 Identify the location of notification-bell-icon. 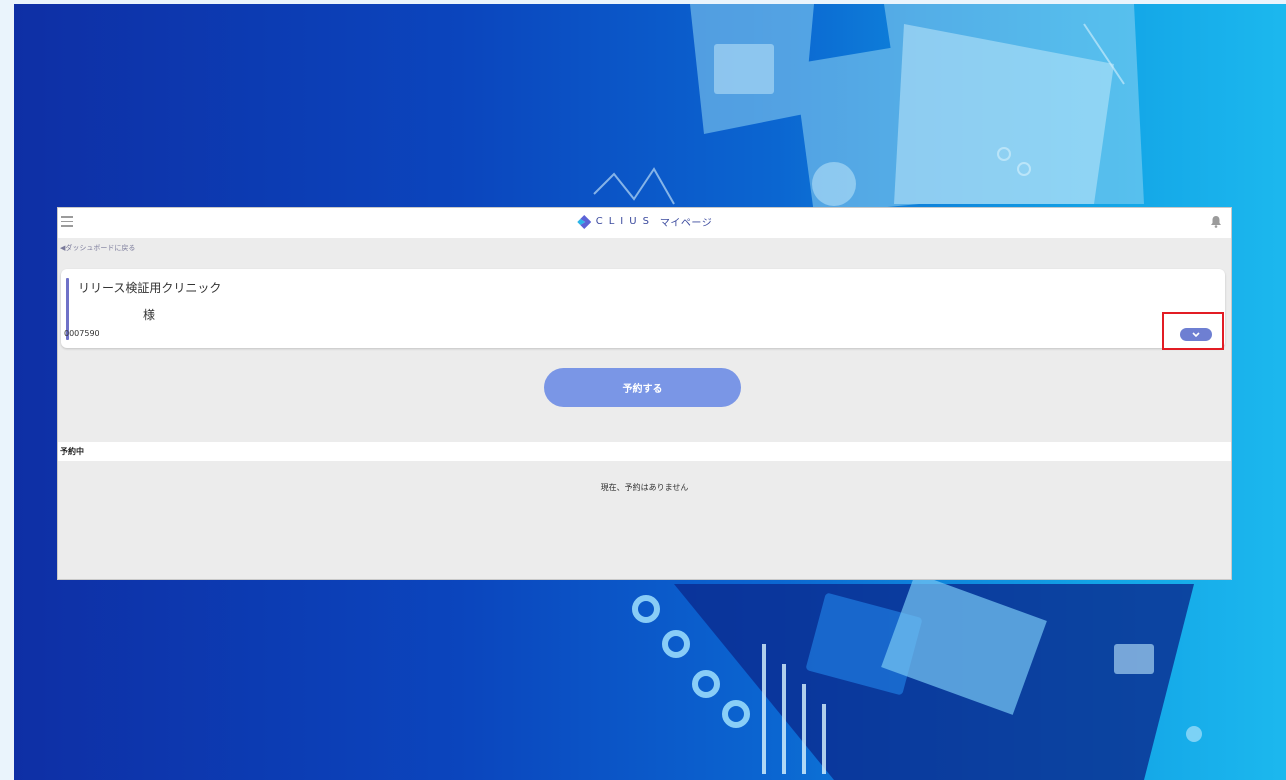
(1216, 221).